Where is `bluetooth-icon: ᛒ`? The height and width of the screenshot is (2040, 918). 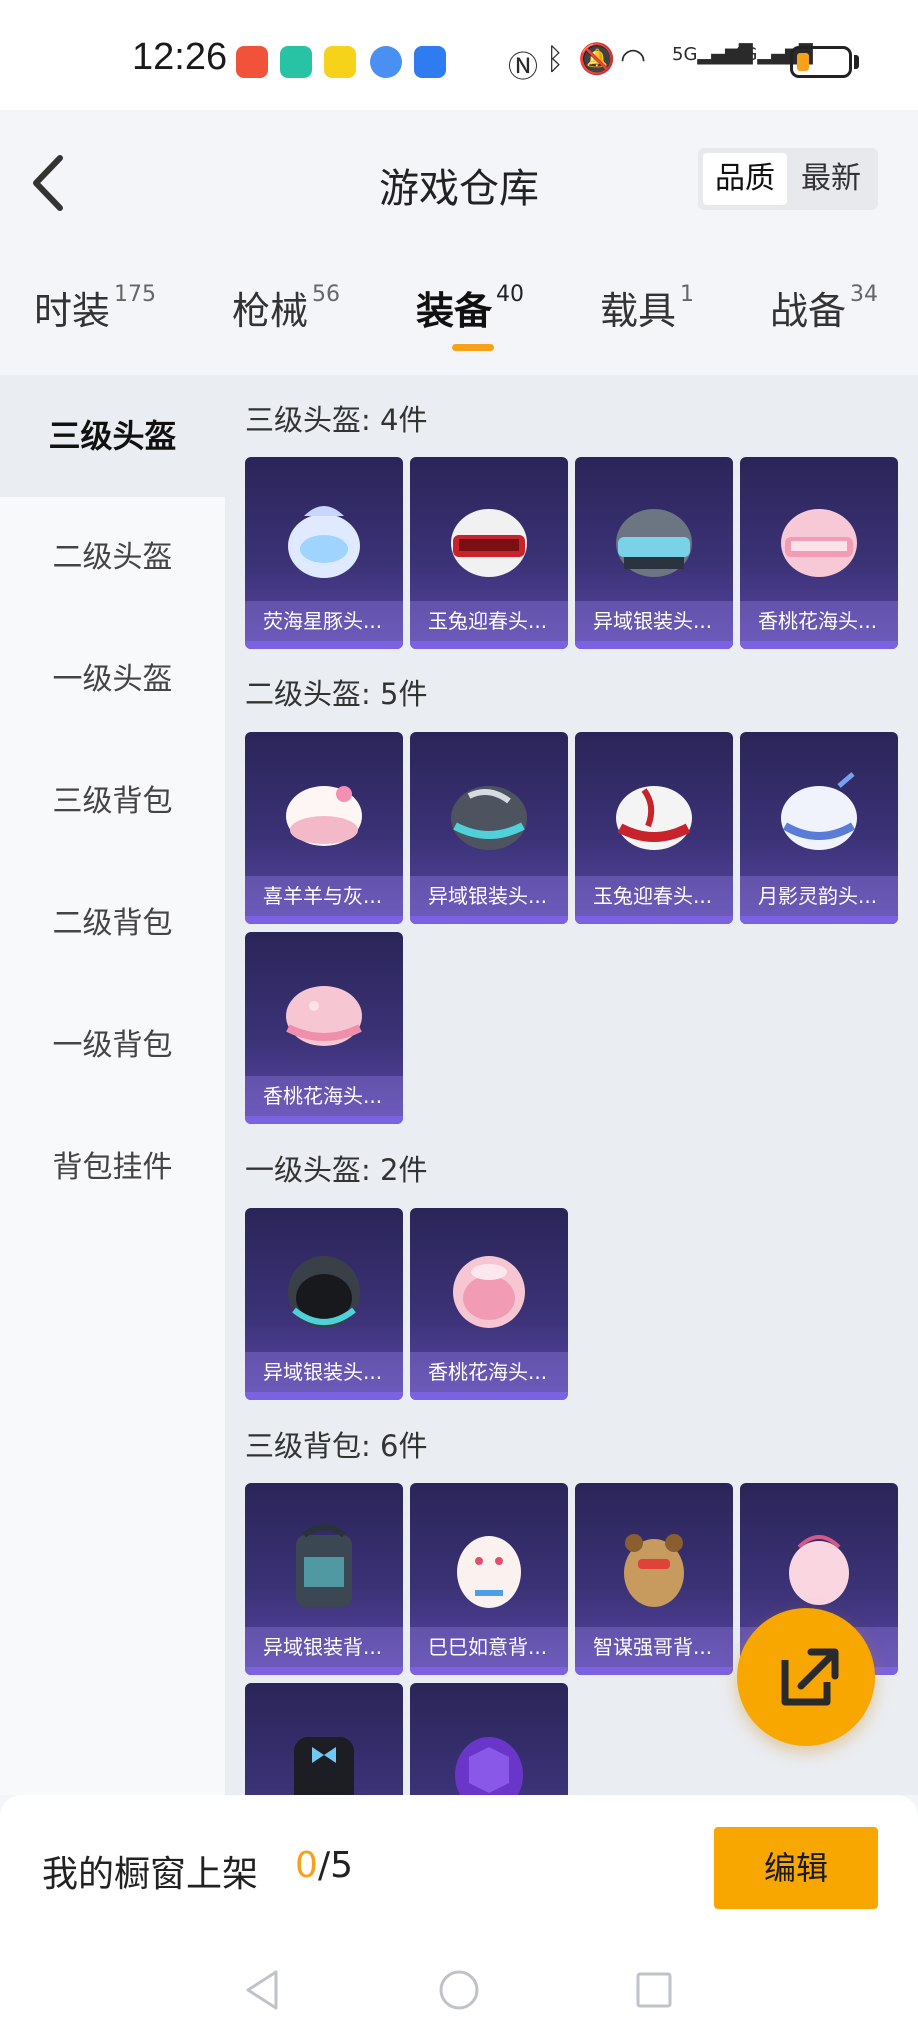 bluetooth-icon: ᛒ is located at coordinates (555, 59).